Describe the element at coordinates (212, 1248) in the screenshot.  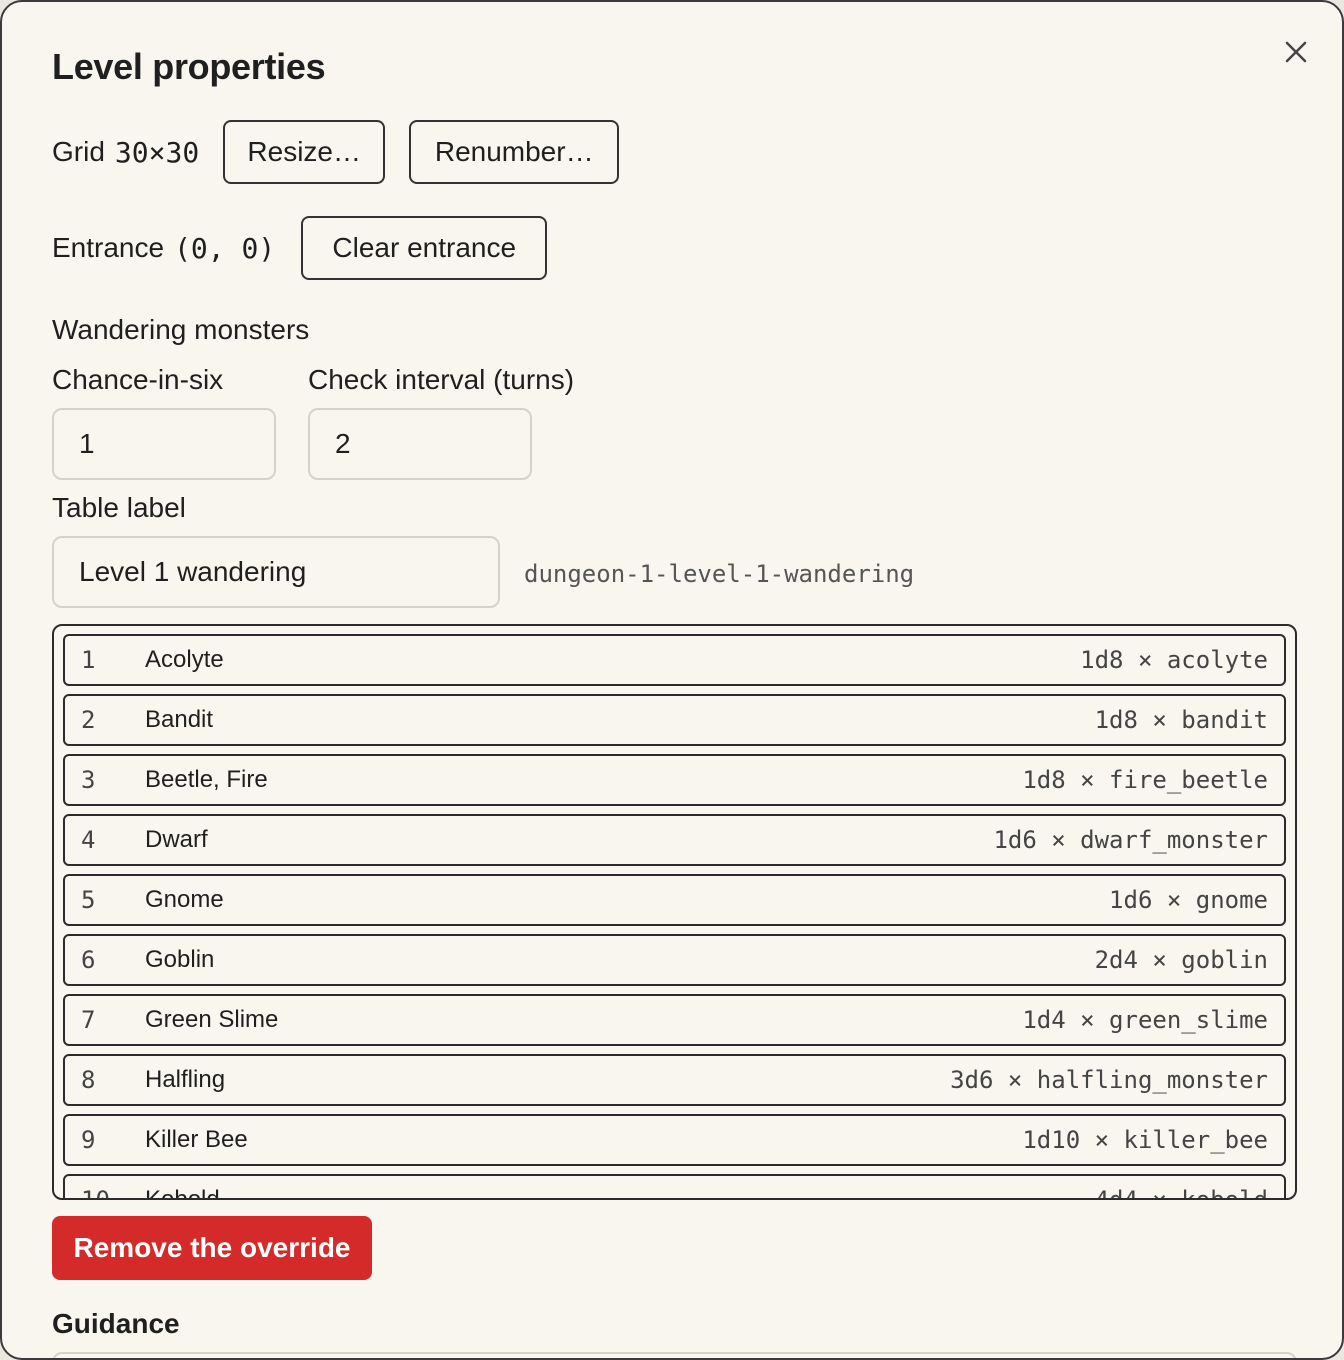
I see `remove-override-button: Remove the override` at that location.